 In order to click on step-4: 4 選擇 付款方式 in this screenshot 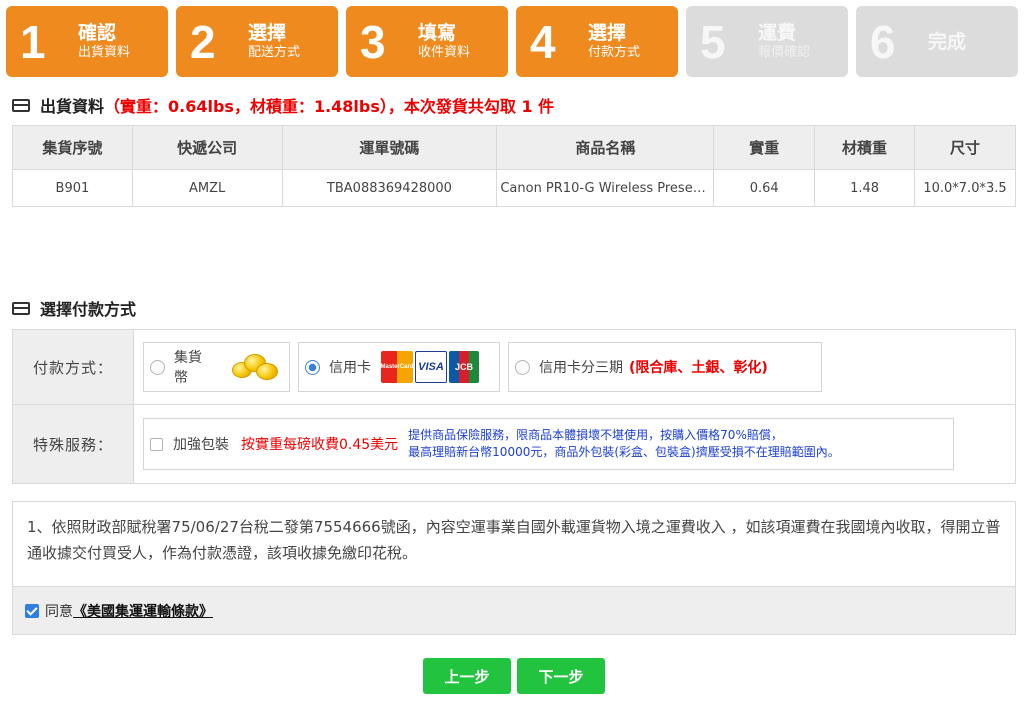, I will do `click(597, 41)`.